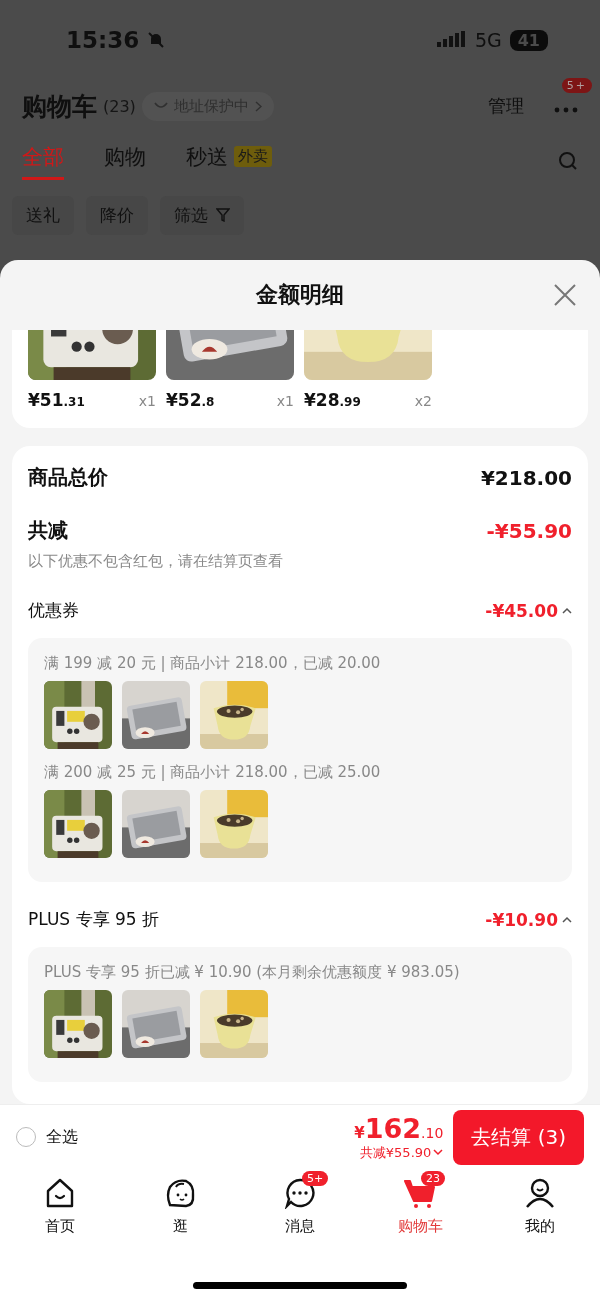 Image resolution: width=600 pixels, height=1300 pixels. I want to click on notification-badge: 5+, so click(576, 85).